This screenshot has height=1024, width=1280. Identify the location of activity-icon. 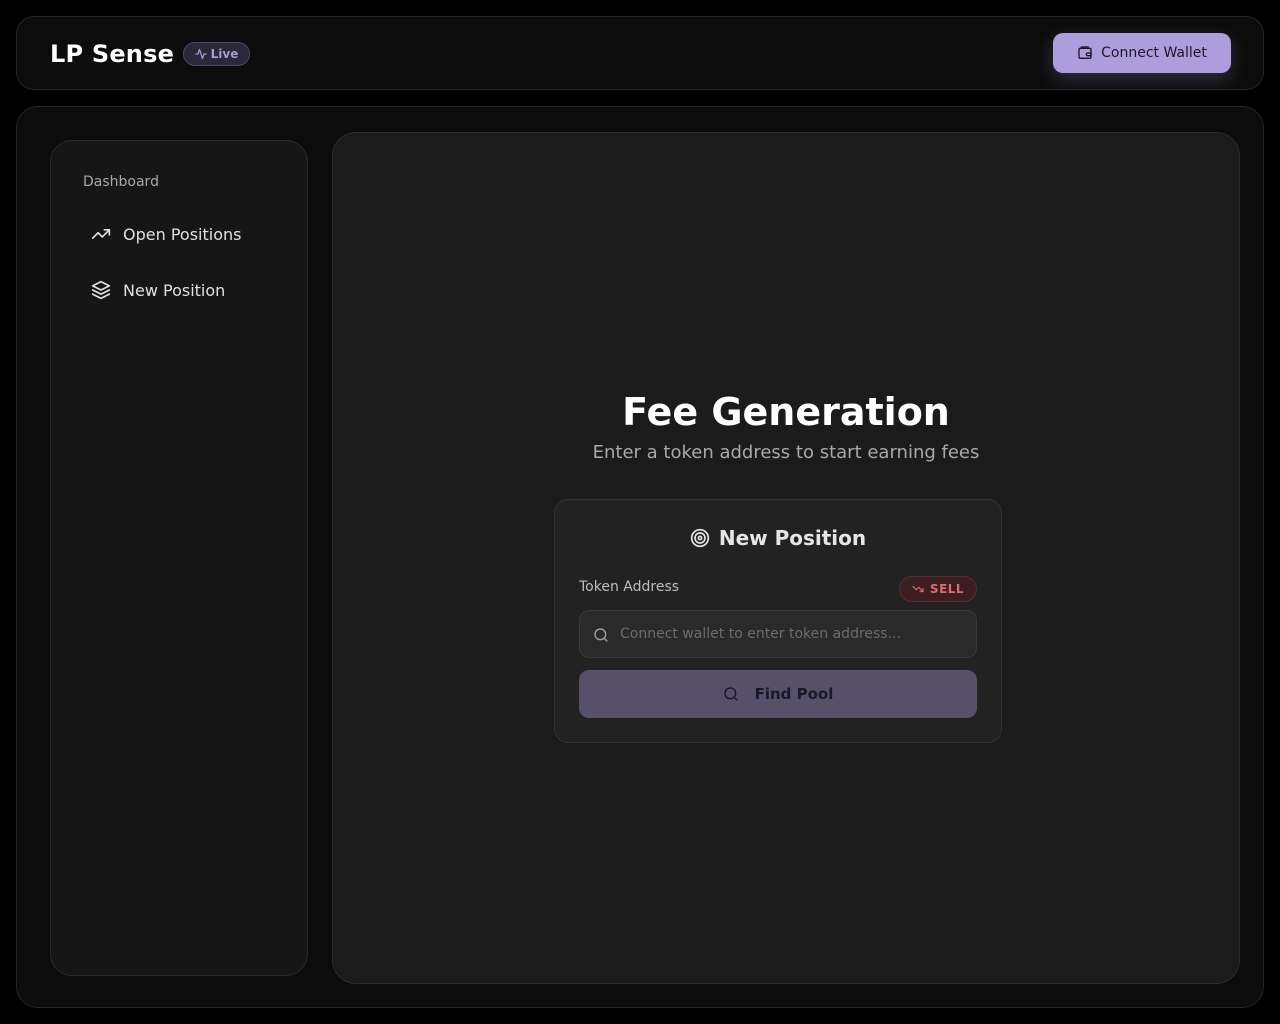
(201, 54).